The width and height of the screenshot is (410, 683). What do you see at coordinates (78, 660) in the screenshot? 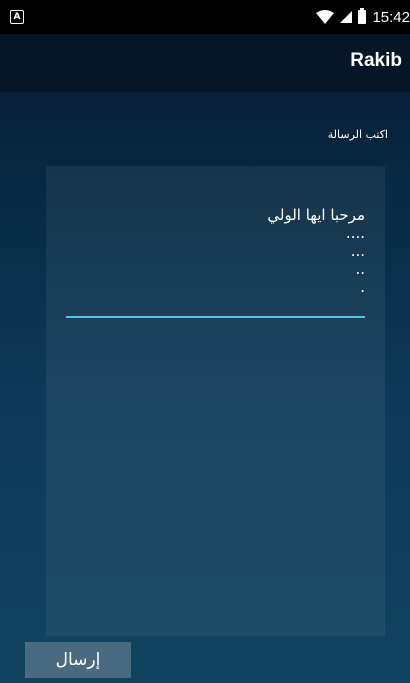
I see `send-button: إرسال` at bounding box center [78, 660].